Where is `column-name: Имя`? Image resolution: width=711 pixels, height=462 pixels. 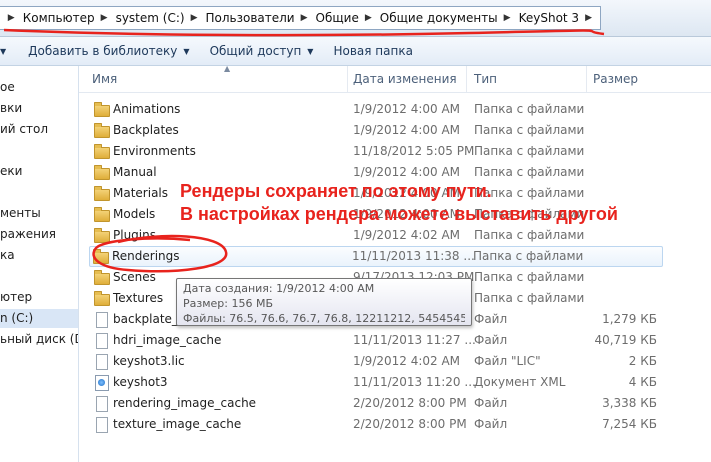
column-name: Имя is located at coordinates (104, 79).